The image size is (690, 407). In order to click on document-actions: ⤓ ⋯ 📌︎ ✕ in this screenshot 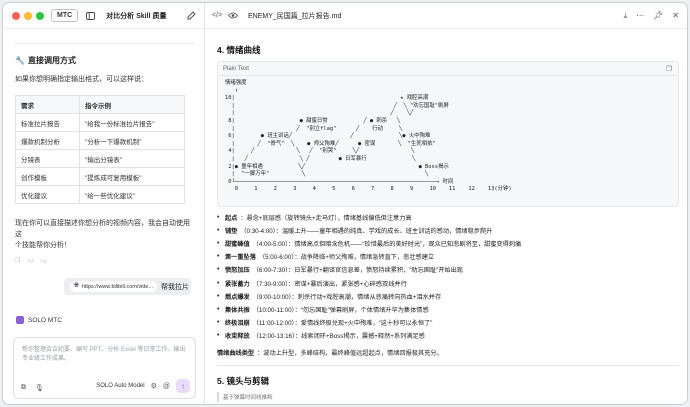, I will do `click(651, 16)`.